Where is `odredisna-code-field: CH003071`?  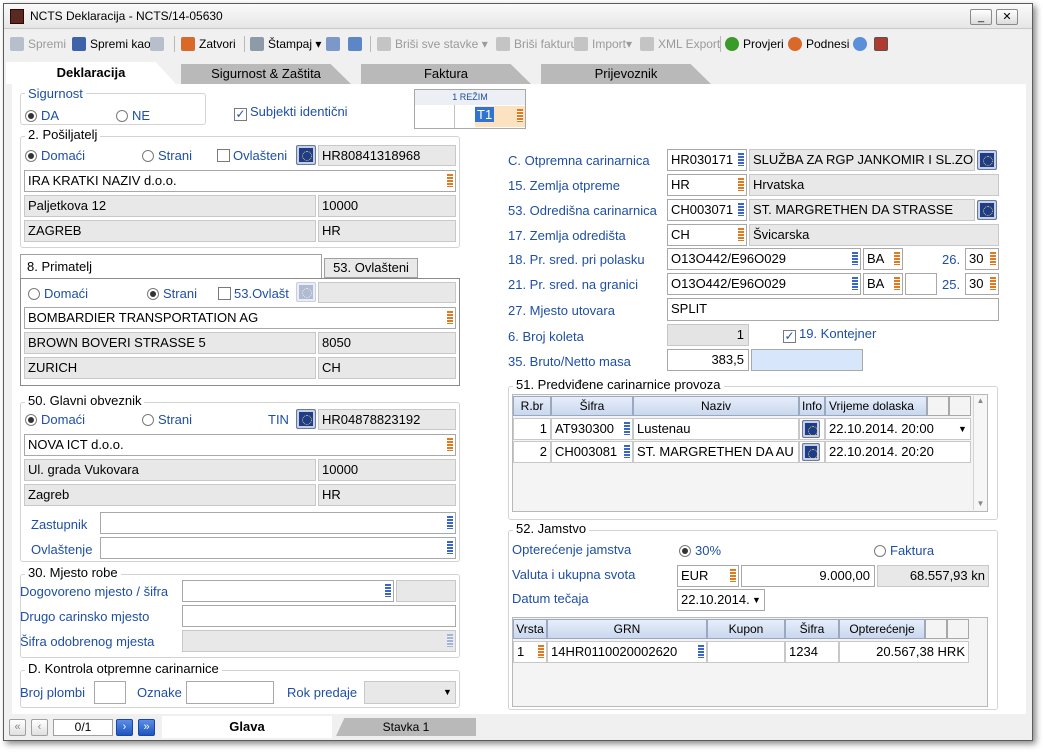 odredisna-code-field: CH003071 is located at coordinates (707, 210).